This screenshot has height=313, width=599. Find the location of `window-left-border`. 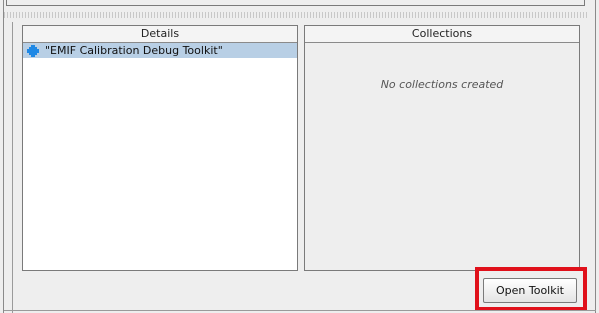

window-left-border is located at coordinates (3, 156).